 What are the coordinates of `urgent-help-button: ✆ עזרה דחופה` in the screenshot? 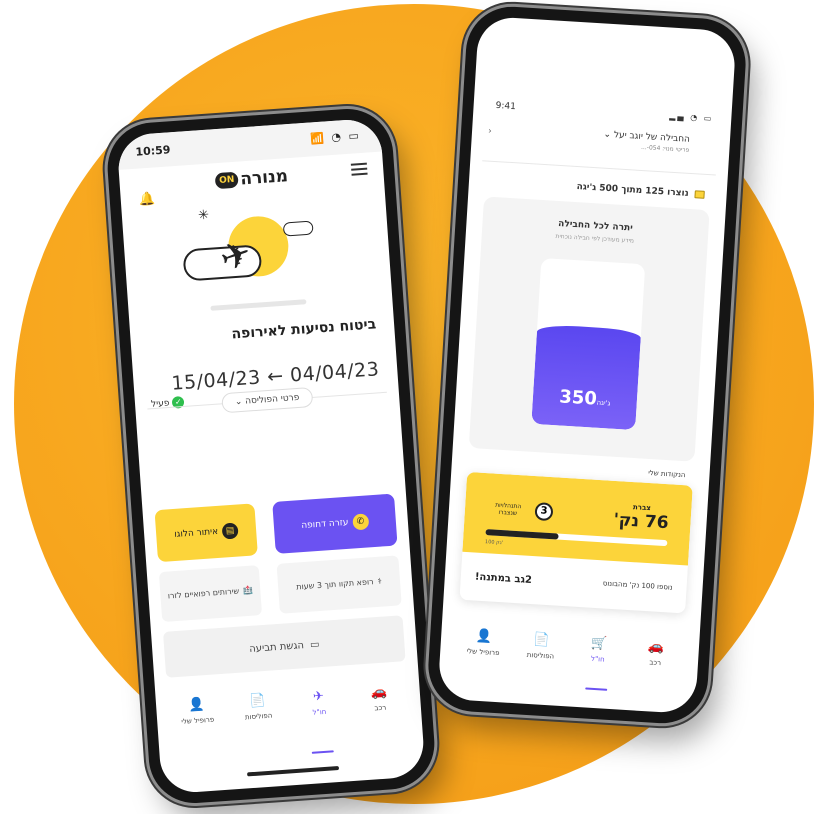 It's located at (335, 523).